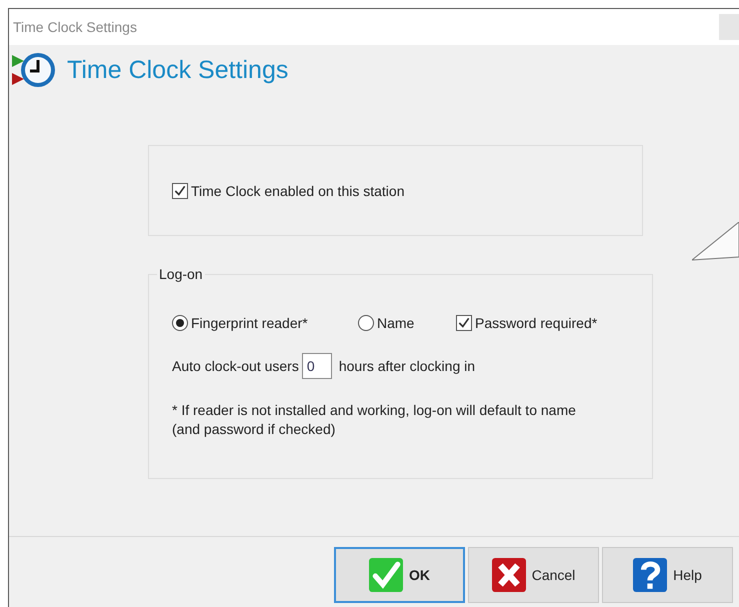 The image size is (739, 607). I want to click on ok-button: OK, so click(399, 575).